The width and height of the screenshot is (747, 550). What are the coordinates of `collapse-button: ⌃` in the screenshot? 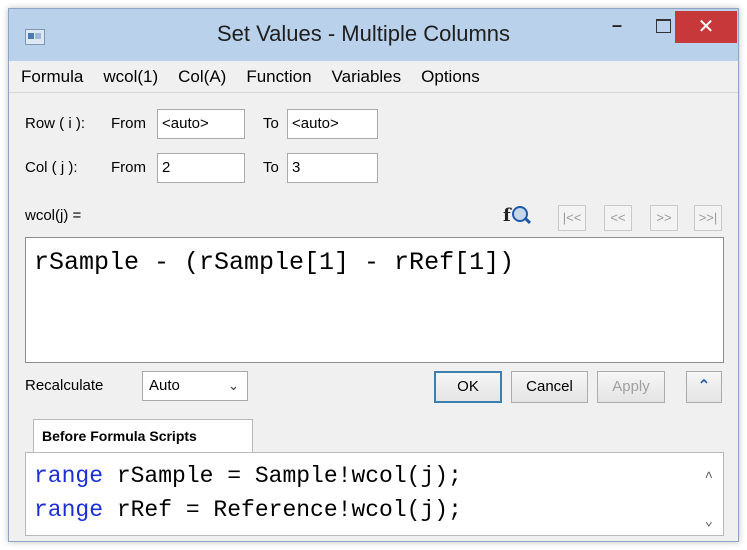 It's located at (704, 387).